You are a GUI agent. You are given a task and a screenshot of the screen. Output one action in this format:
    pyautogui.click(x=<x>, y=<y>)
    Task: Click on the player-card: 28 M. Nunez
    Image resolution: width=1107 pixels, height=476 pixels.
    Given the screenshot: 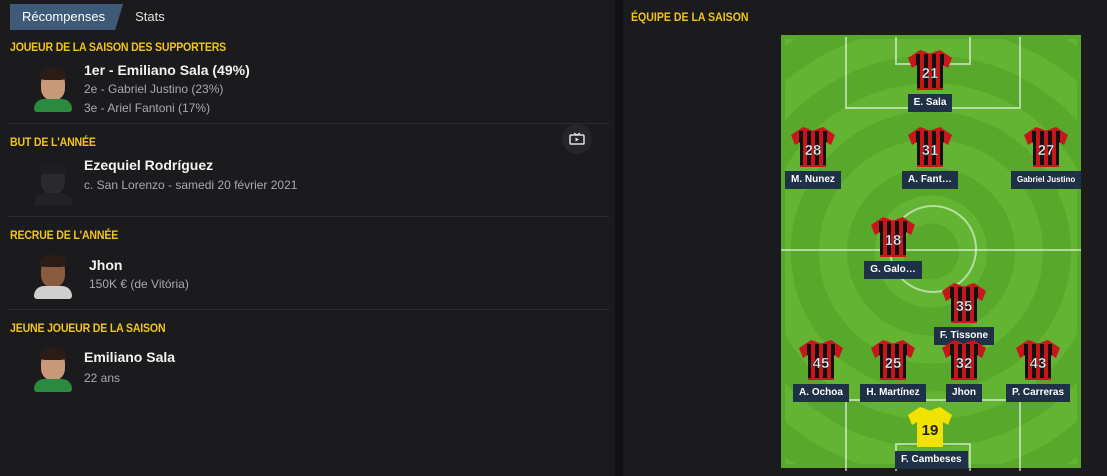 What is the action you would take?
    pyautogui.click(x=813, y=157)
    